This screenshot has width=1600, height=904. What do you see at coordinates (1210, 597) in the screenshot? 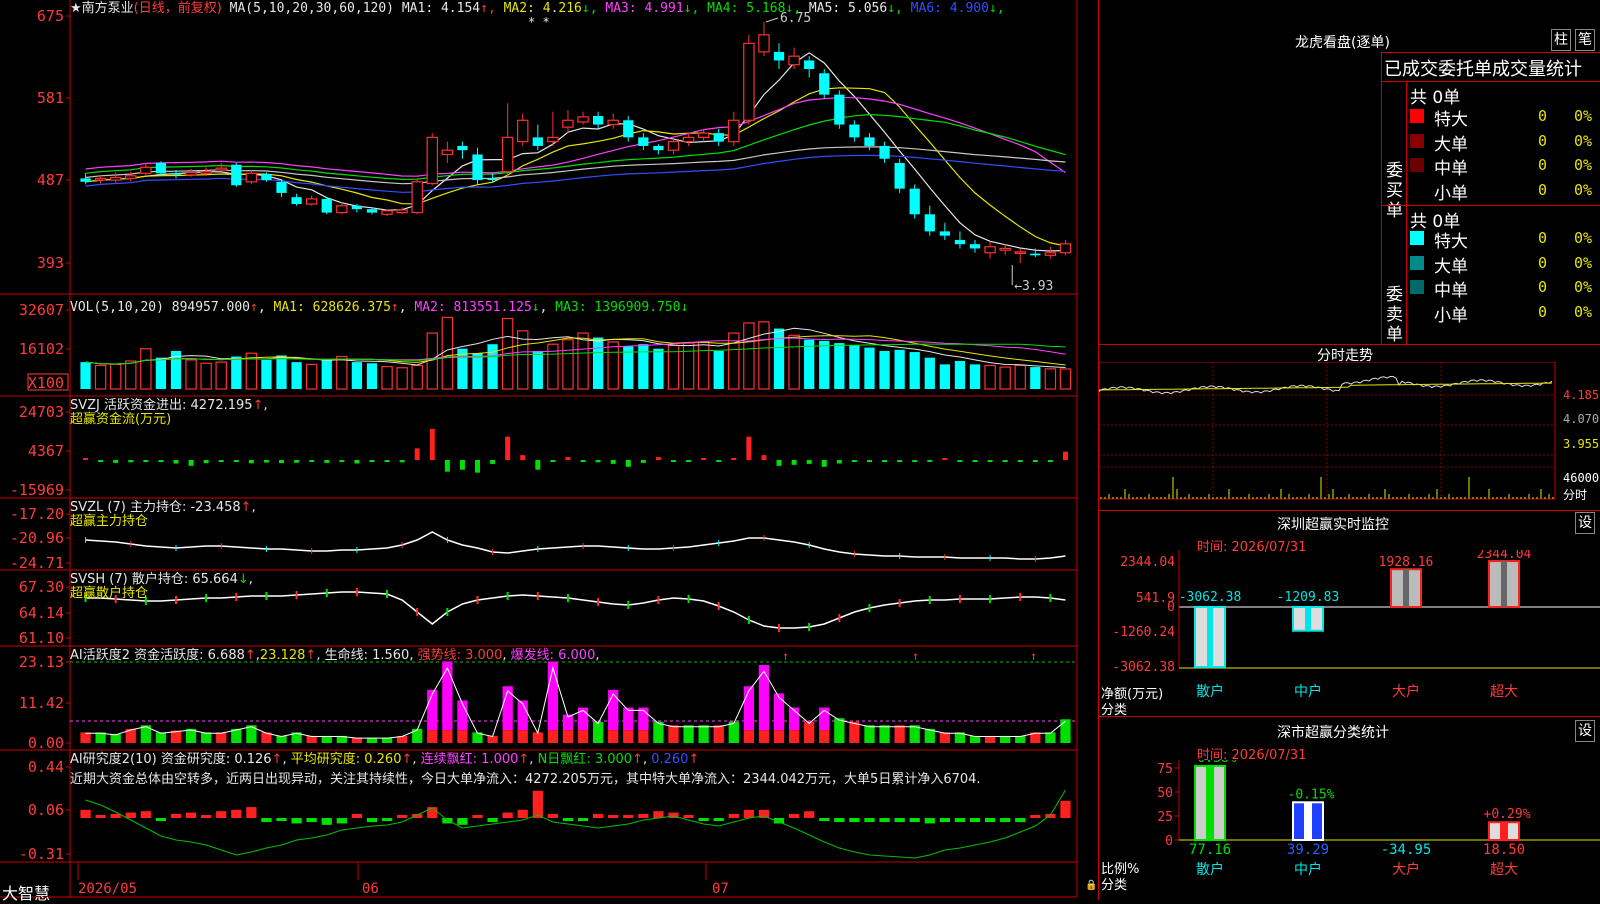
I see `sz-value-0: -3062.38` at bounding box center [1210, 597].